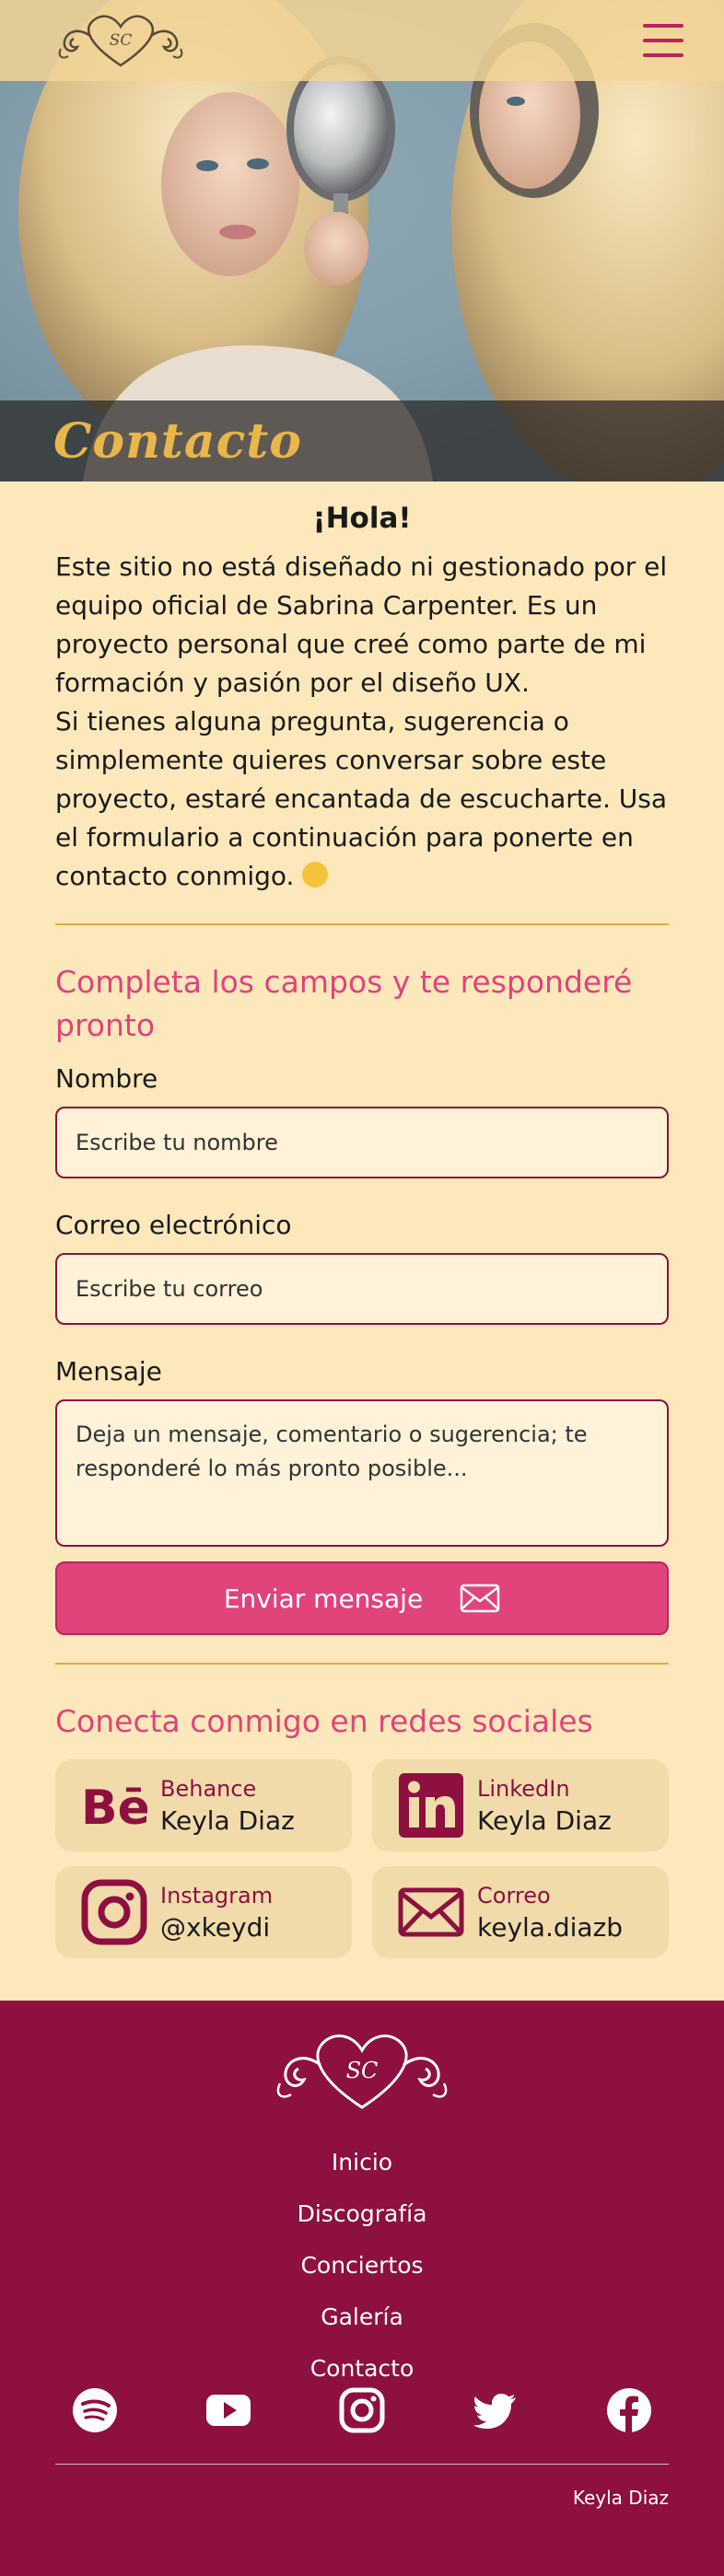 The height and width of the screenshot is (2576, 724). I want to click on footer-social-icons, so click(362, 2410).